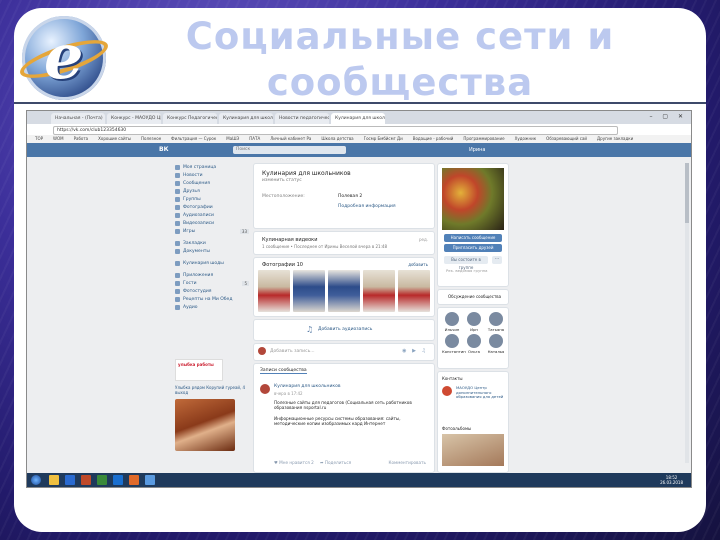 The width and height of the screenshot is (720, 540). Describe the element at coordinates (212, 251) in the screenshot. I see `sidebar-item-documents: Документы` at that location.